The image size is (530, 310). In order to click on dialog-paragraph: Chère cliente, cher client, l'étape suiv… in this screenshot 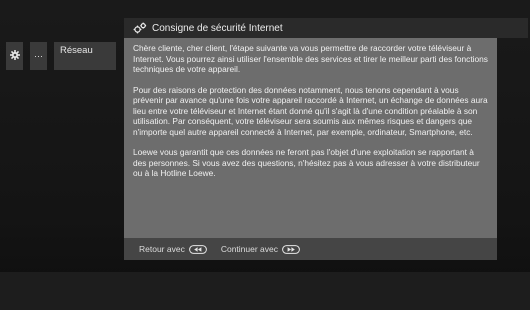, I will do `click(310, 58)`.